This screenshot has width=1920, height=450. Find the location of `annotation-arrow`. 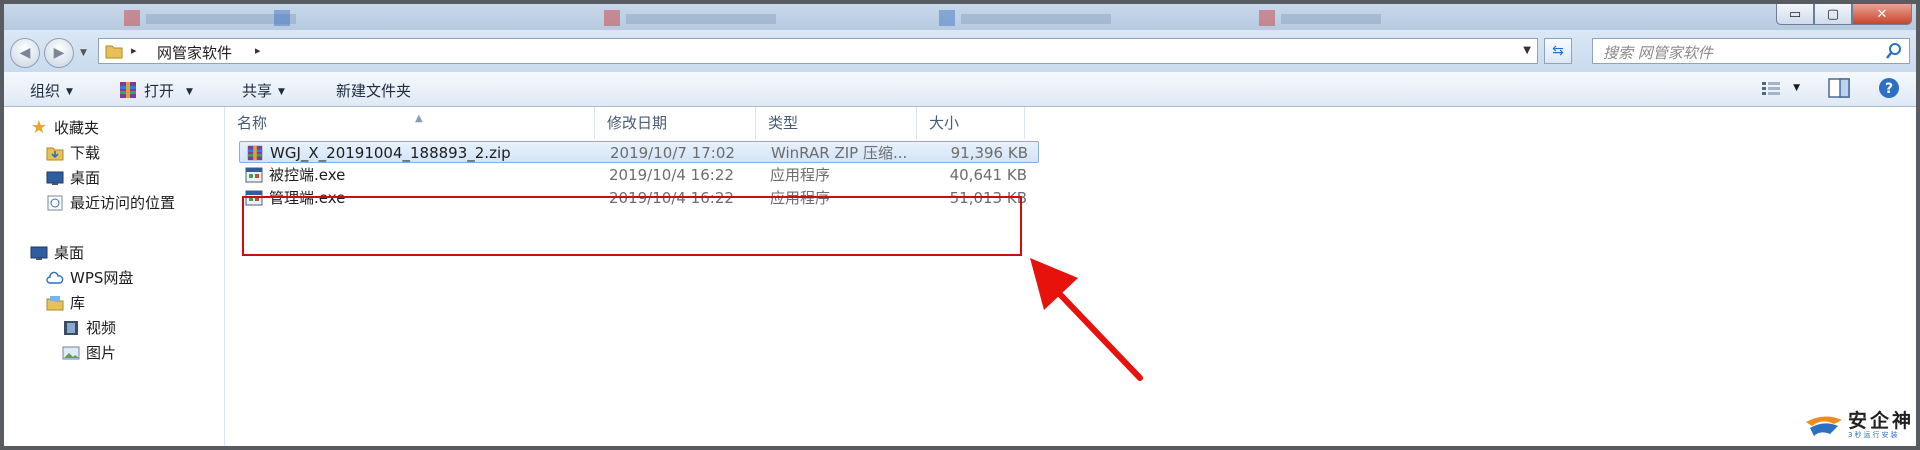

annotation-arrow is located at coordinates (1086, 319).